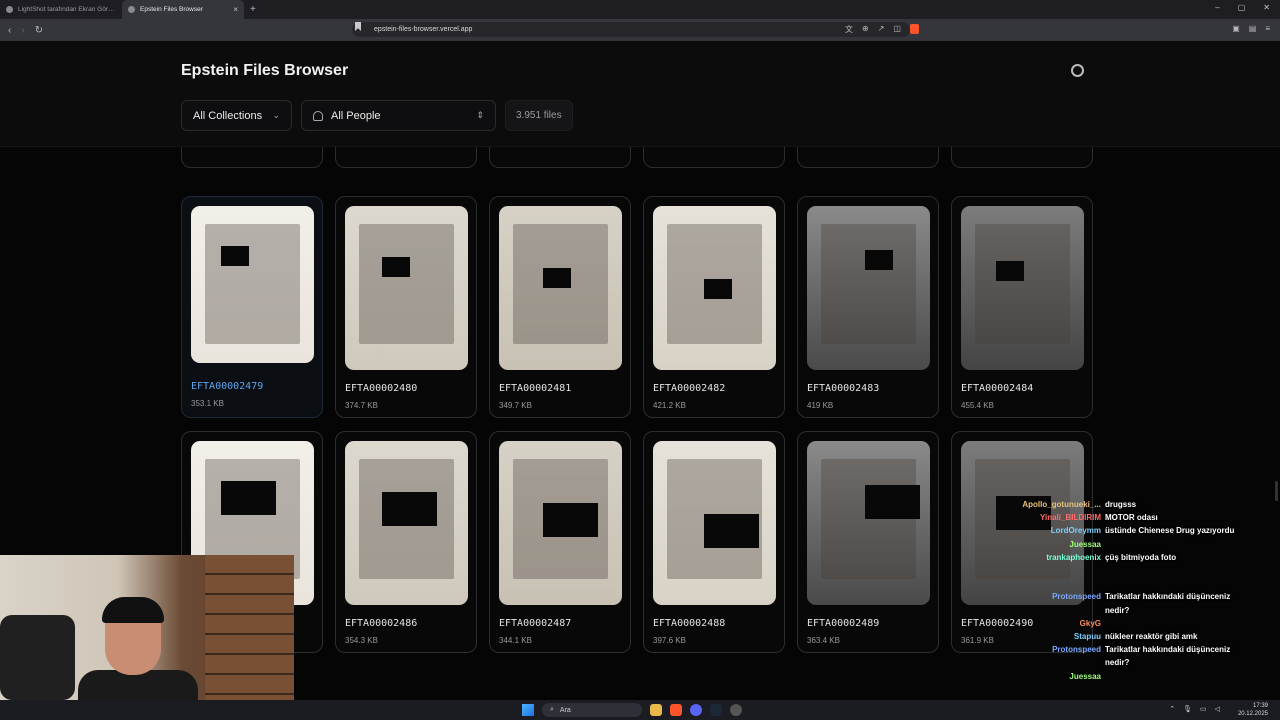 The height and width of the screenshot is (720, 1280). I want to click on chat-message: trankaphoenix çüş bitmiyoda foto, so click(1135, 557).